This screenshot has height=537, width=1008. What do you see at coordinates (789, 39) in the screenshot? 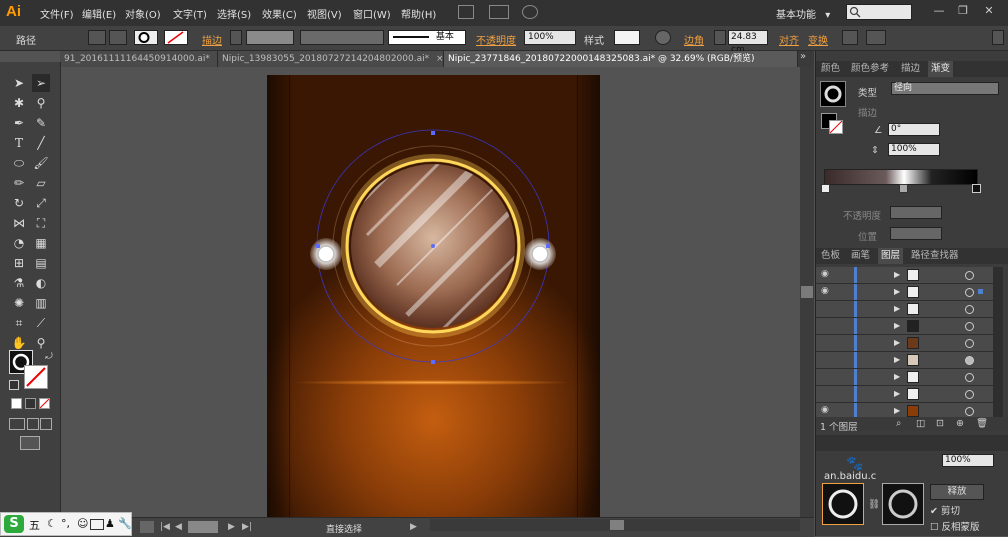
I see `align-label: 对齐` at bounding box center [789, 39].